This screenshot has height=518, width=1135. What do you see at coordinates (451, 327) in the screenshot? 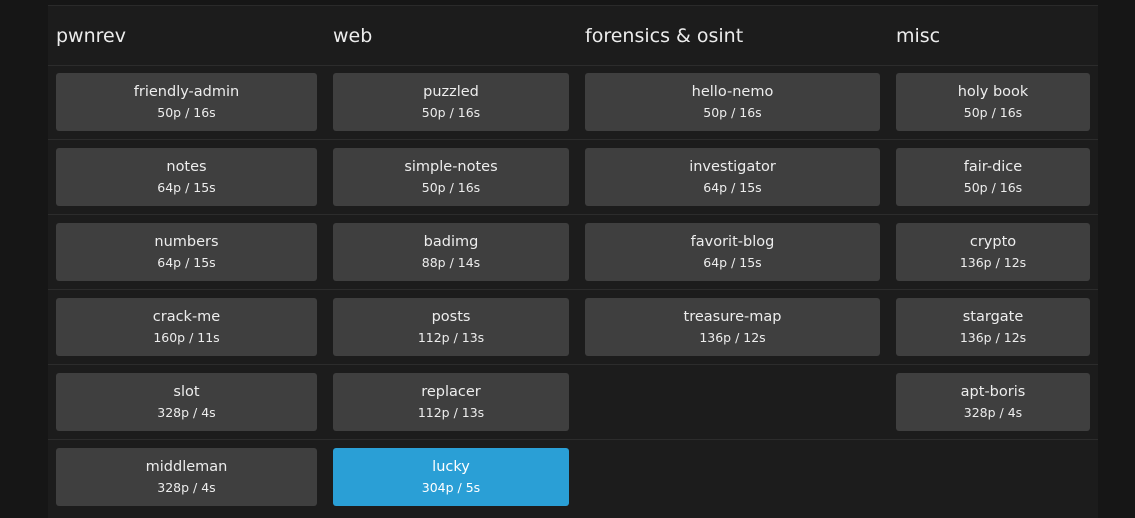
I see `challenge-button: posts 112p / 13s` at bounding box center [451, 327].